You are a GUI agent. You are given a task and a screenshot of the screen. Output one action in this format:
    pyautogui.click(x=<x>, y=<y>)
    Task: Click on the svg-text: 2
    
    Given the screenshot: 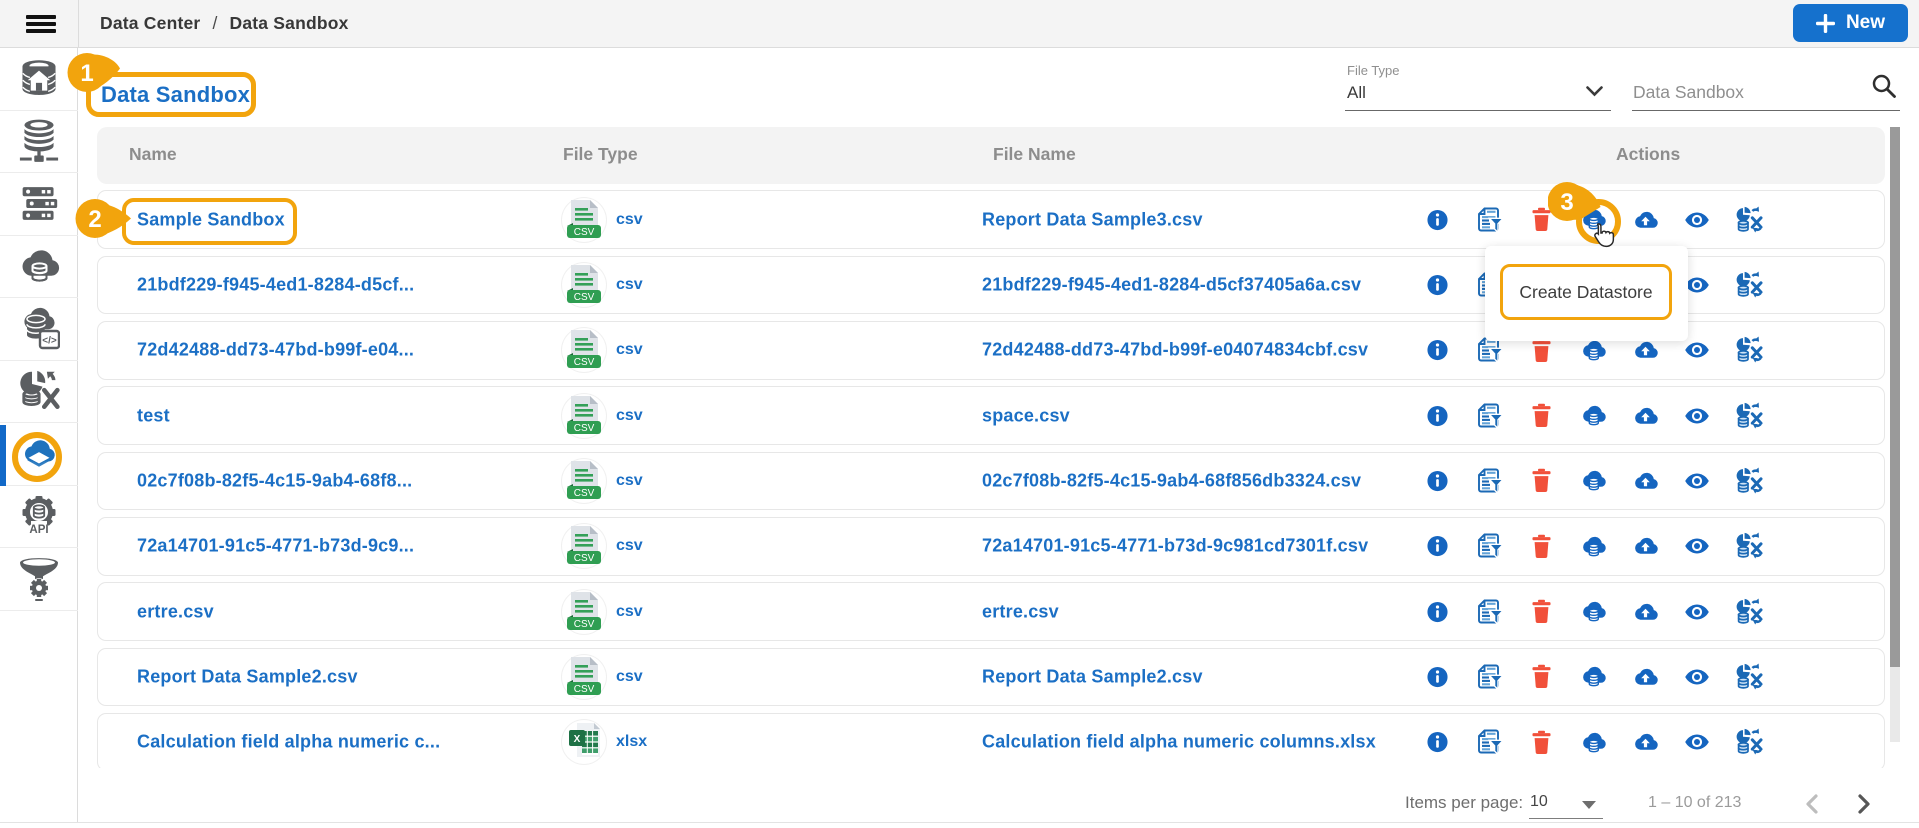 What is the action you would take?
    pyautogui.click(x=94, y=219)
    